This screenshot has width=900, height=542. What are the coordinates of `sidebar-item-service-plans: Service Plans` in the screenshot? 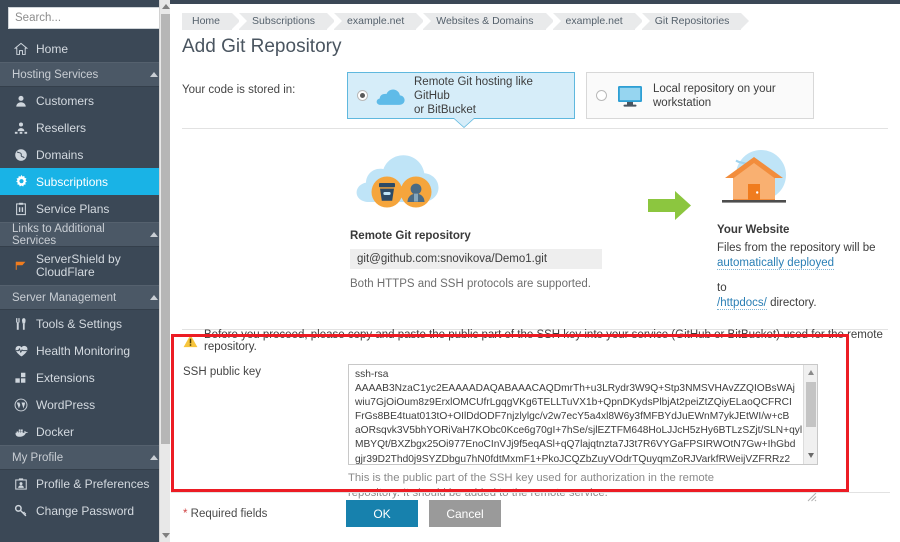 It's located at (85, 208).